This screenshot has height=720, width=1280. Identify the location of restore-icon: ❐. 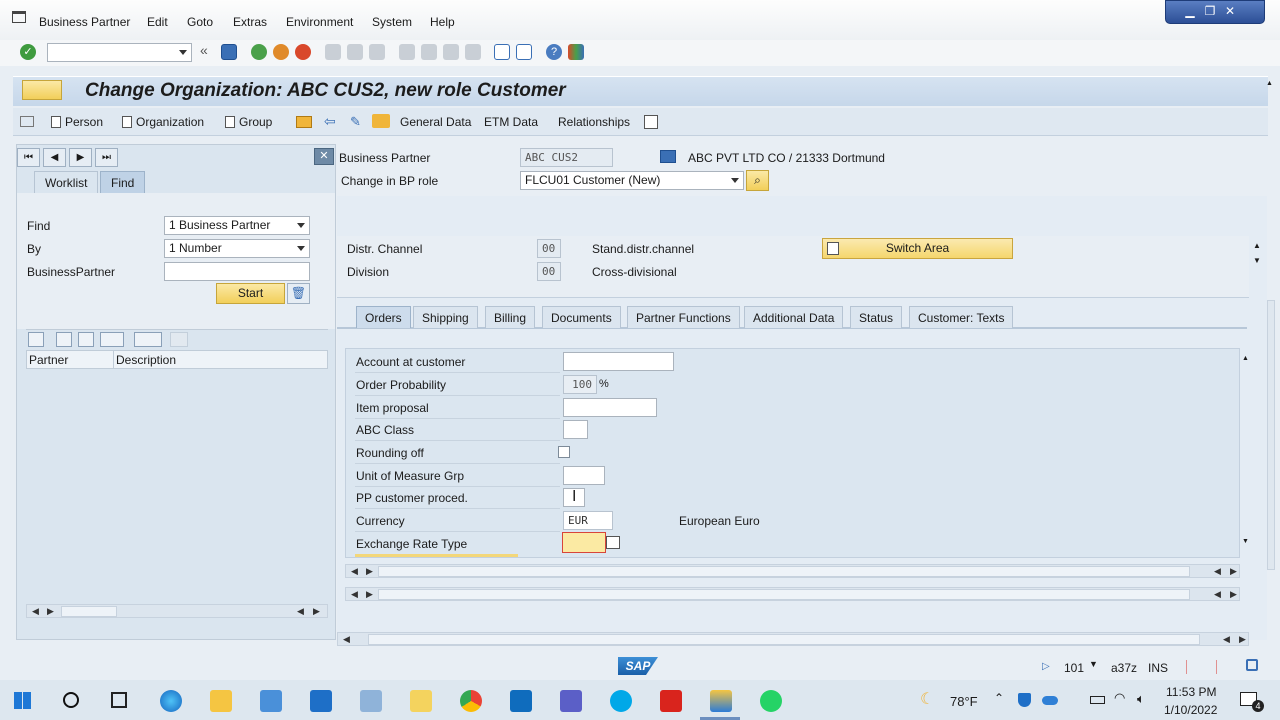
(1210, 11).